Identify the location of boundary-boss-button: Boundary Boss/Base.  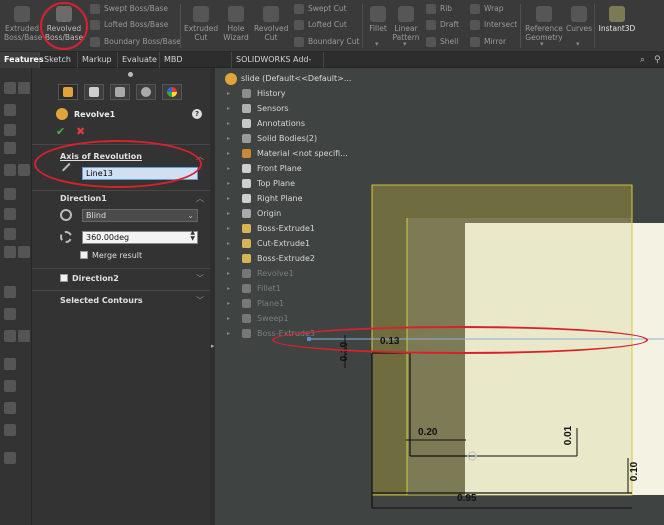
(135, 42).